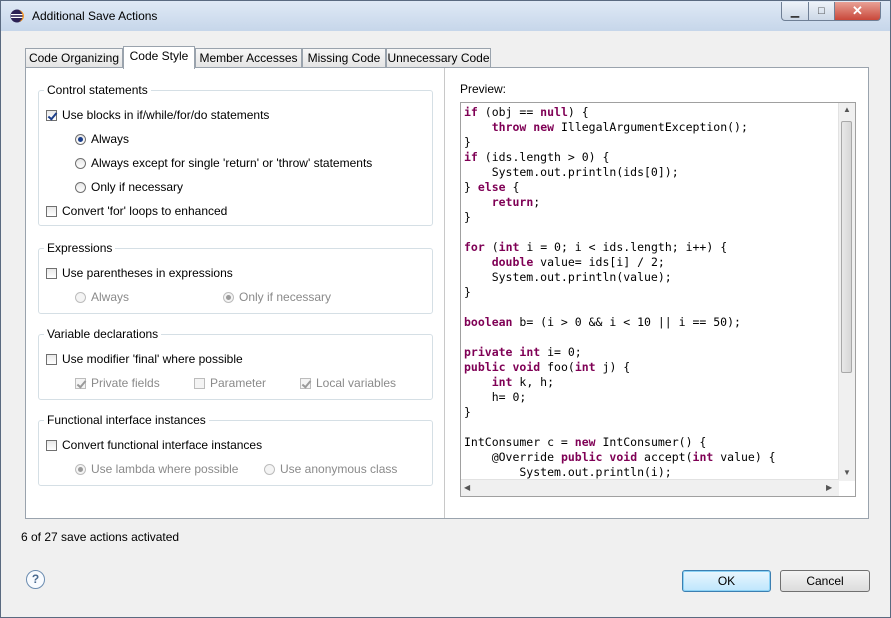 The image size is (891, 618). I want to click on ok-button: OK, so click(726, 581).